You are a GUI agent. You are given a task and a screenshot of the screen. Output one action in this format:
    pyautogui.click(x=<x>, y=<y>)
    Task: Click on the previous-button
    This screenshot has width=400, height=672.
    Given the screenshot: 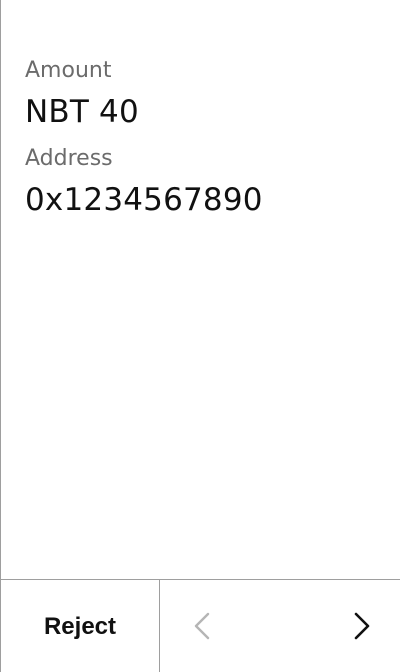 What is the action you would take?
    pyautogui.click(x=202, y=626)
    